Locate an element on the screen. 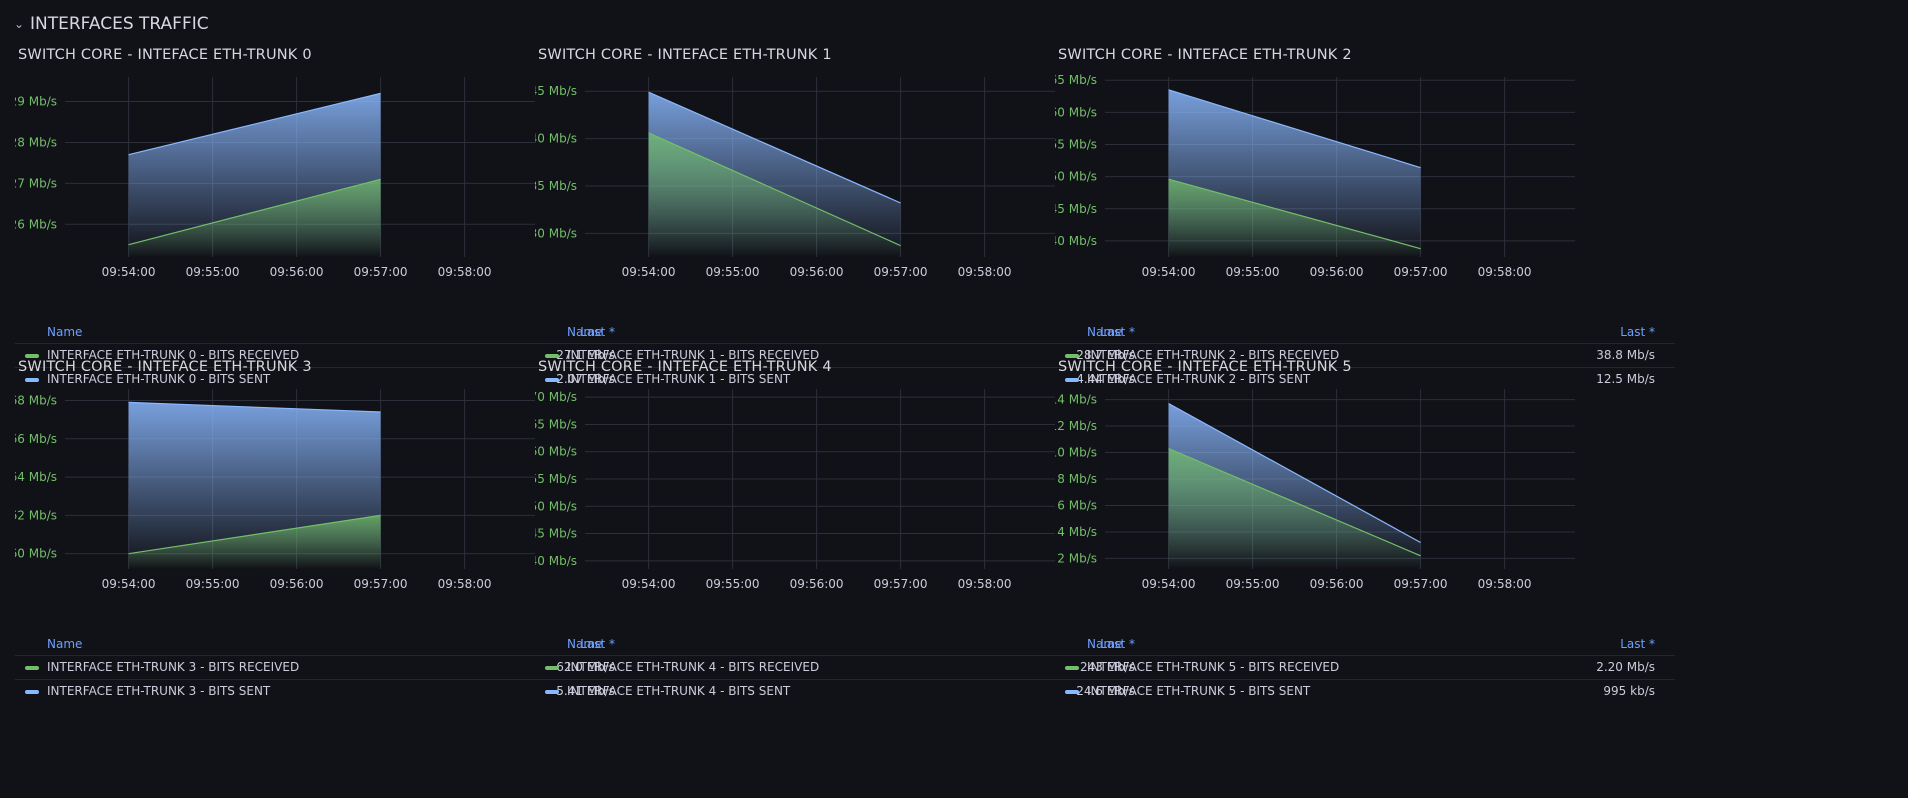  series-name: INTERFACE ETH-TRUNK 5 - BITS RECEIVED is located at coordinates (1213, 667).